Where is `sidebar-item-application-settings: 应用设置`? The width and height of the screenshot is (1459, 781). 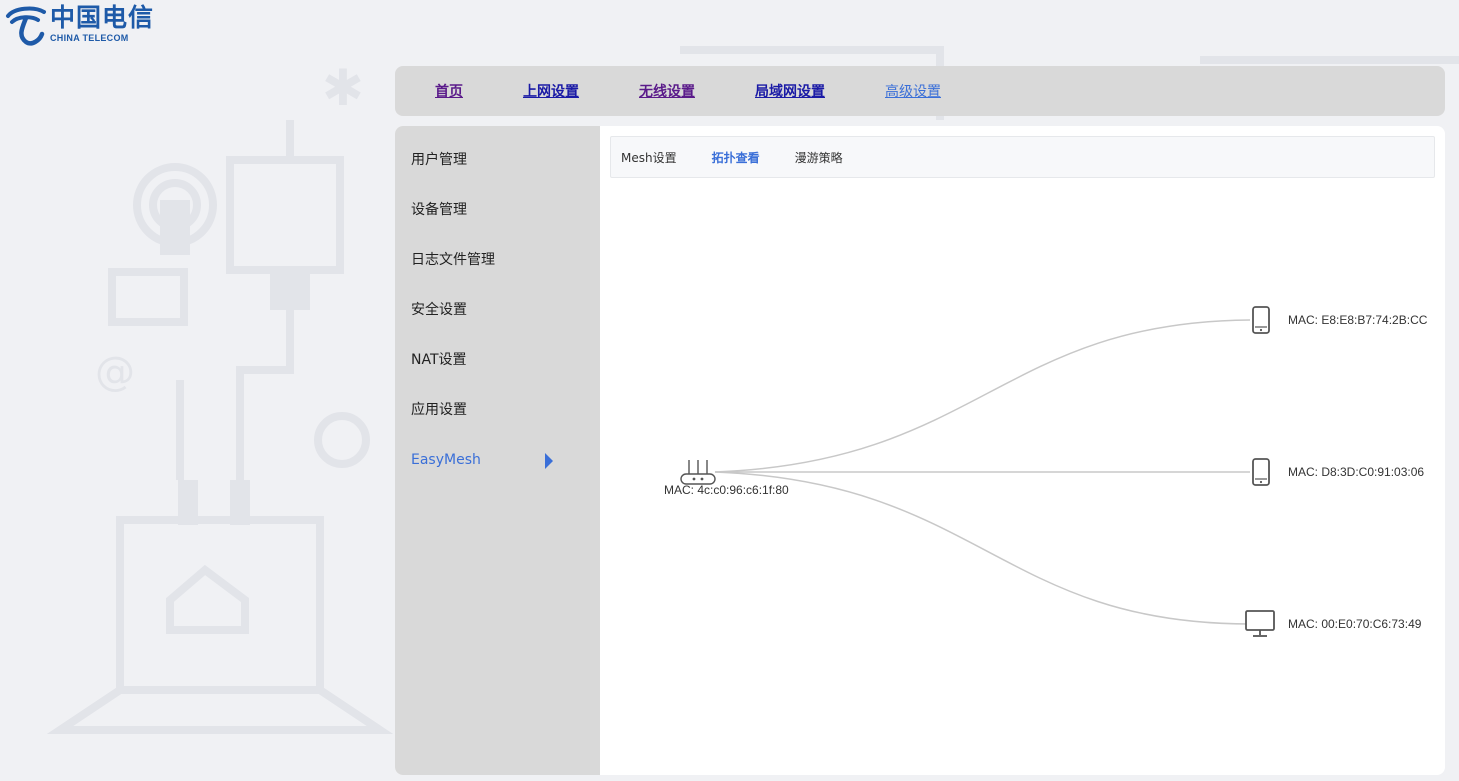 sidebar-item-application-settings: 应用设置 is located at coordinates (496, 410).